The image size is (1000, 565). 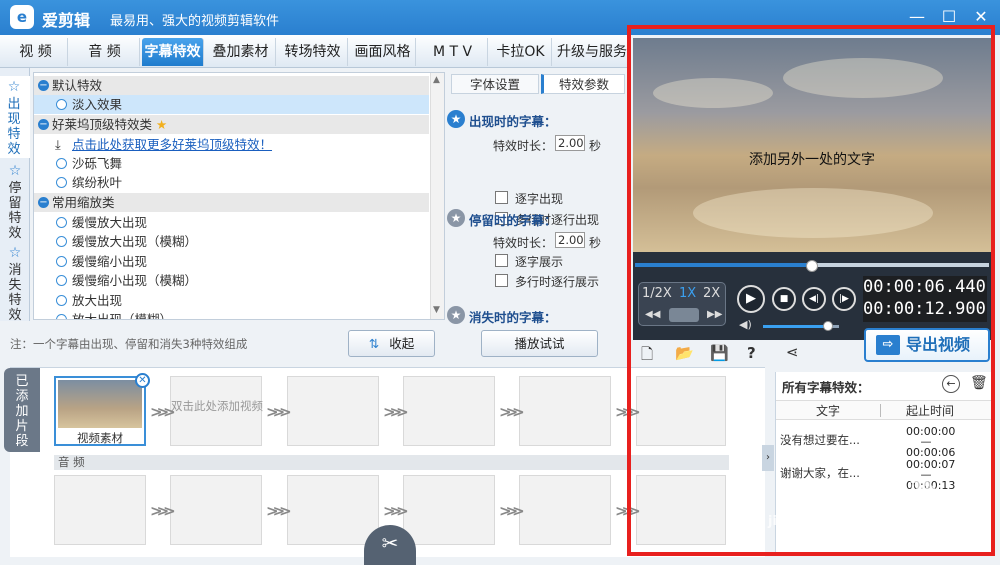 What do you see at coordinates (949, 17) in the screenshot?
I see `maximize-button: ☐` at bounding box center [949, 17].